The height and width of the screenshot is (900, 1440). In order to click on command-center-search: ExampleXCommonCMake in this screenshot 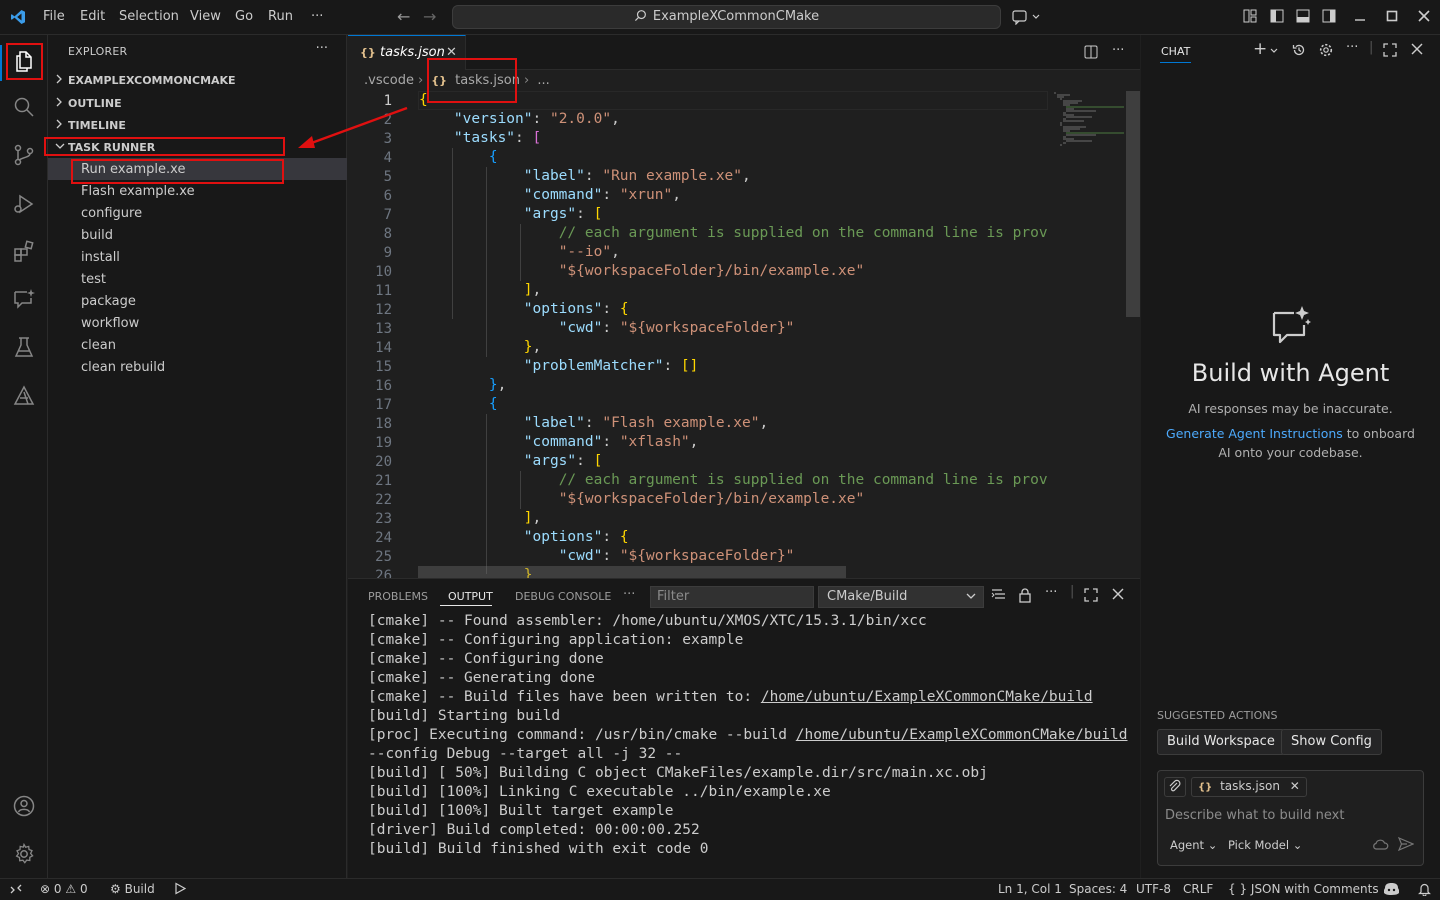, I will do `click(726, 17)`.